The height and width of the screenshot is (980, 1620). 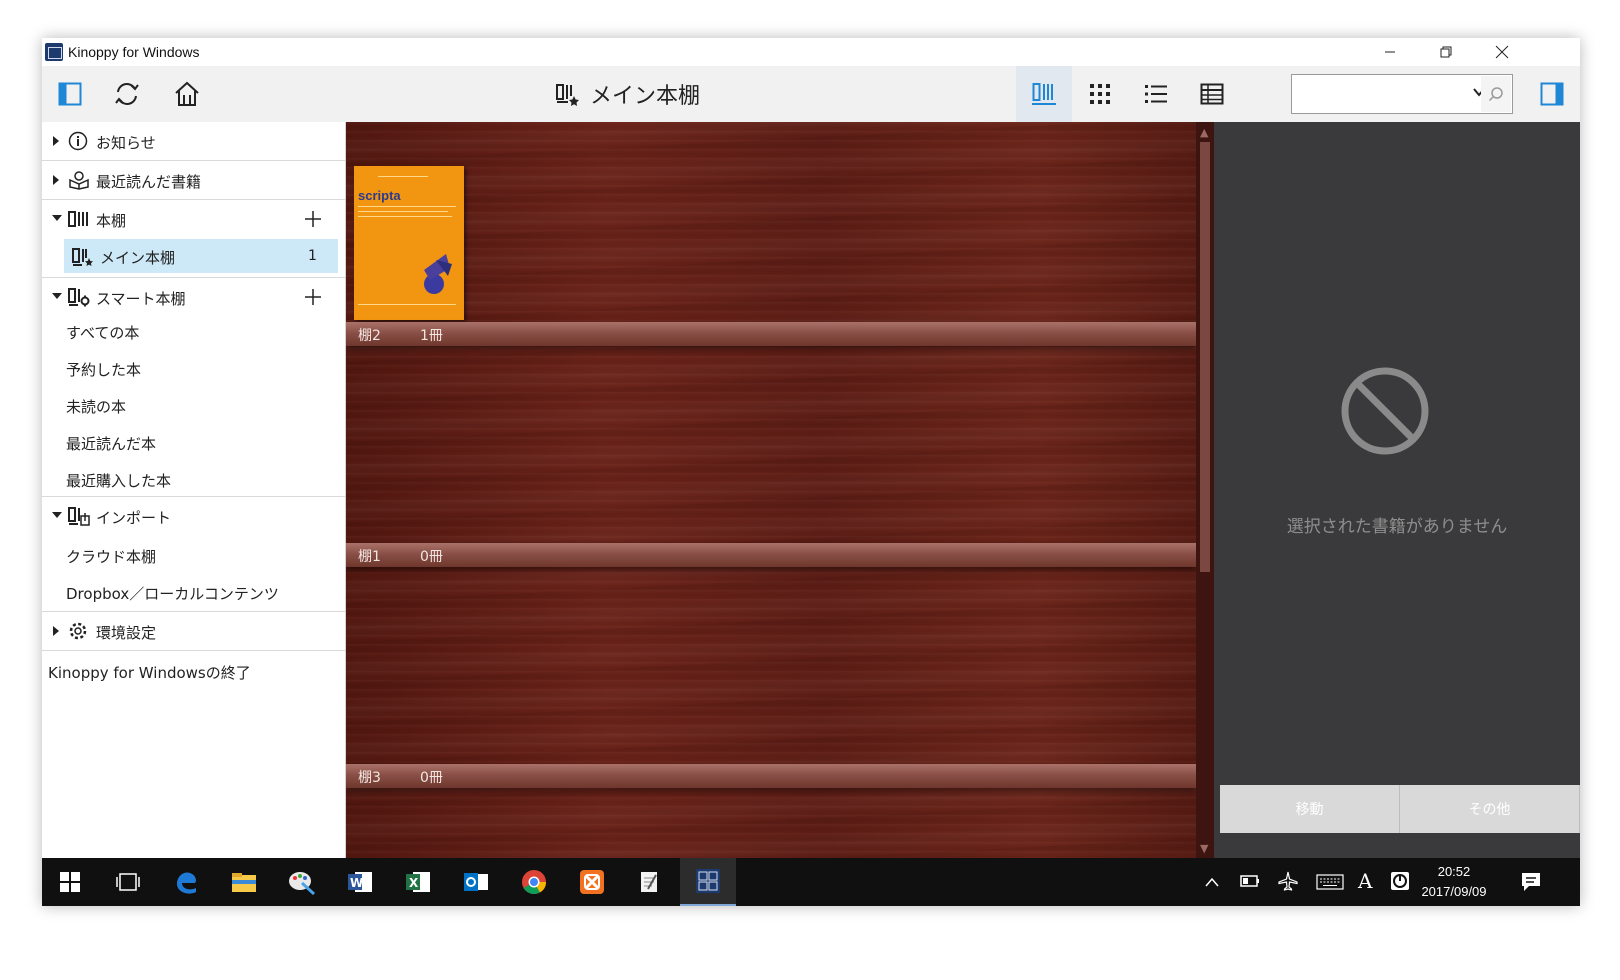 I want to click on sidebar-item-dropbox-local: Dropbox／ローカルコンテンツ, so click(x=172, y=593).